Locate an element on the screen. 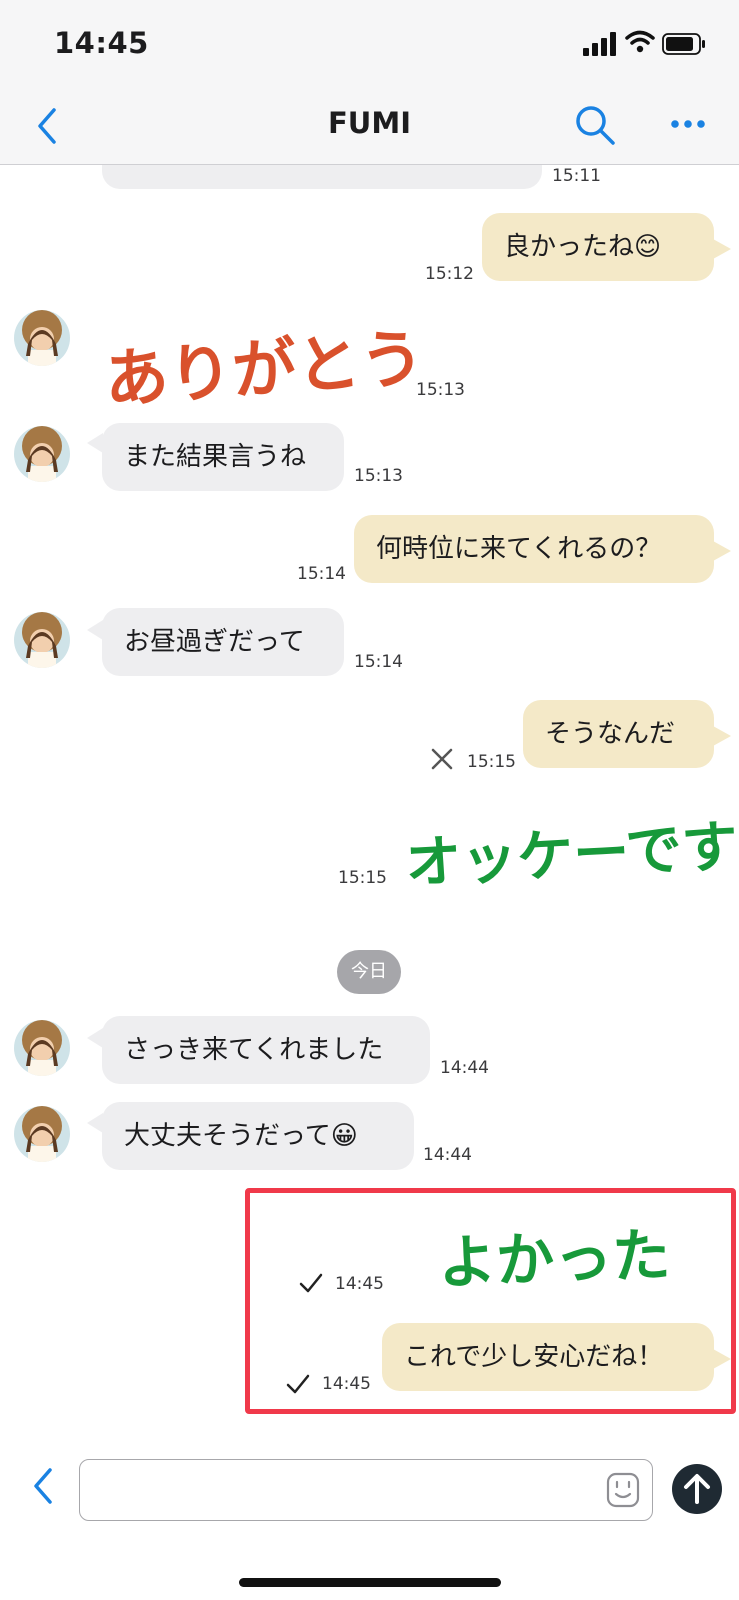 The height and width of the screenshot is (1600, 739). message-text: そうなんだ is located at coordinates (610, 734).